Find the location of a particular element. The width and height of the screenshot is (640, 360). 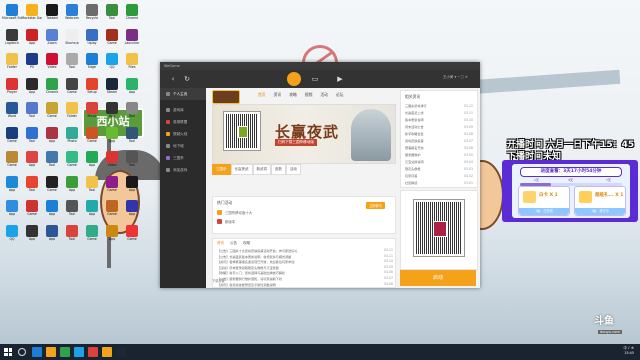

game-tab: 资讯 is located at coordinates (278, 95).